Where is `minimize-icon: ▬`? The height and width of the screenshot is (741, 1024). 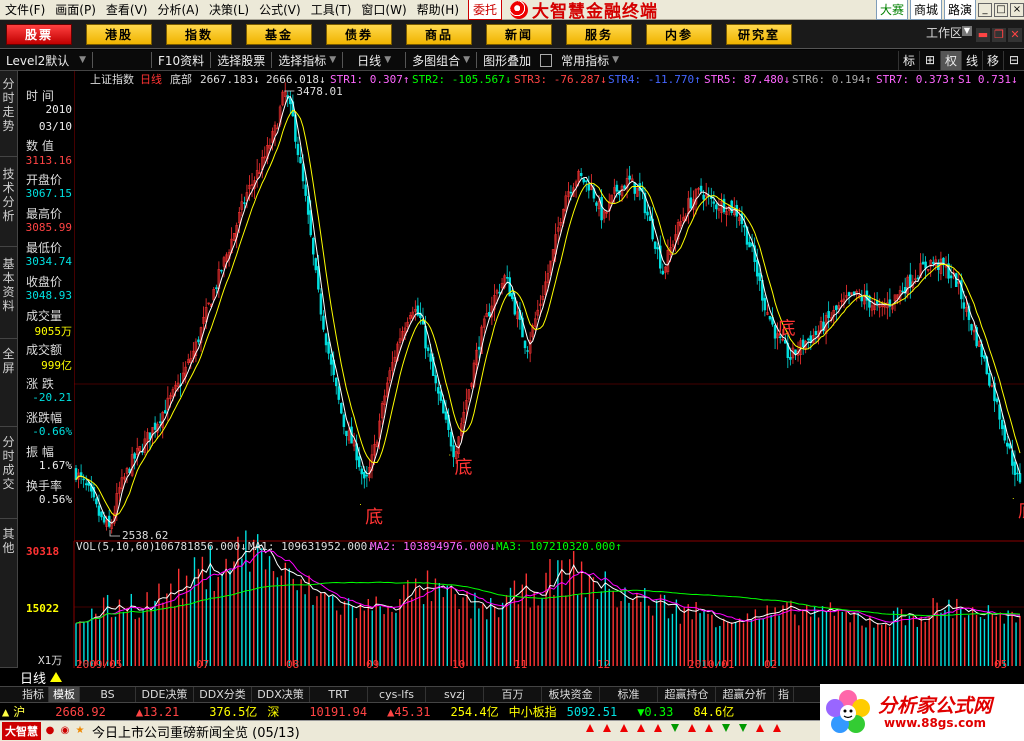 minimize-icon: ▬ is located at coordinates (983, 35).